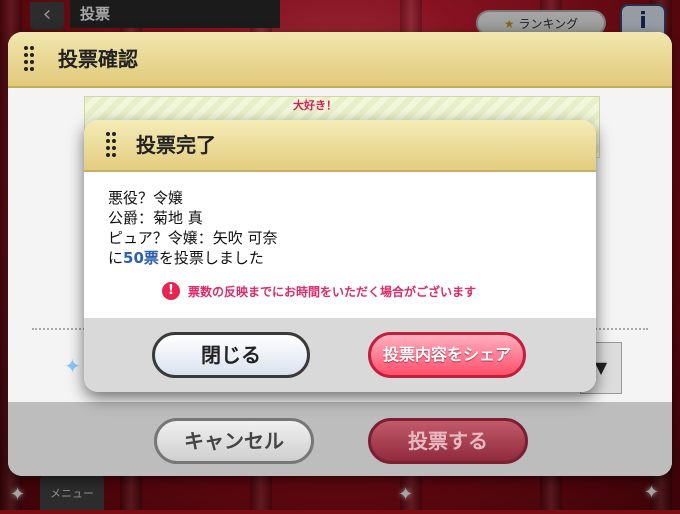 The image size is (680, 514). What do you see at coordinates (448, 441) in the screenshot?
I see `vote-button: 投票する` at bounding box center [448, 441].